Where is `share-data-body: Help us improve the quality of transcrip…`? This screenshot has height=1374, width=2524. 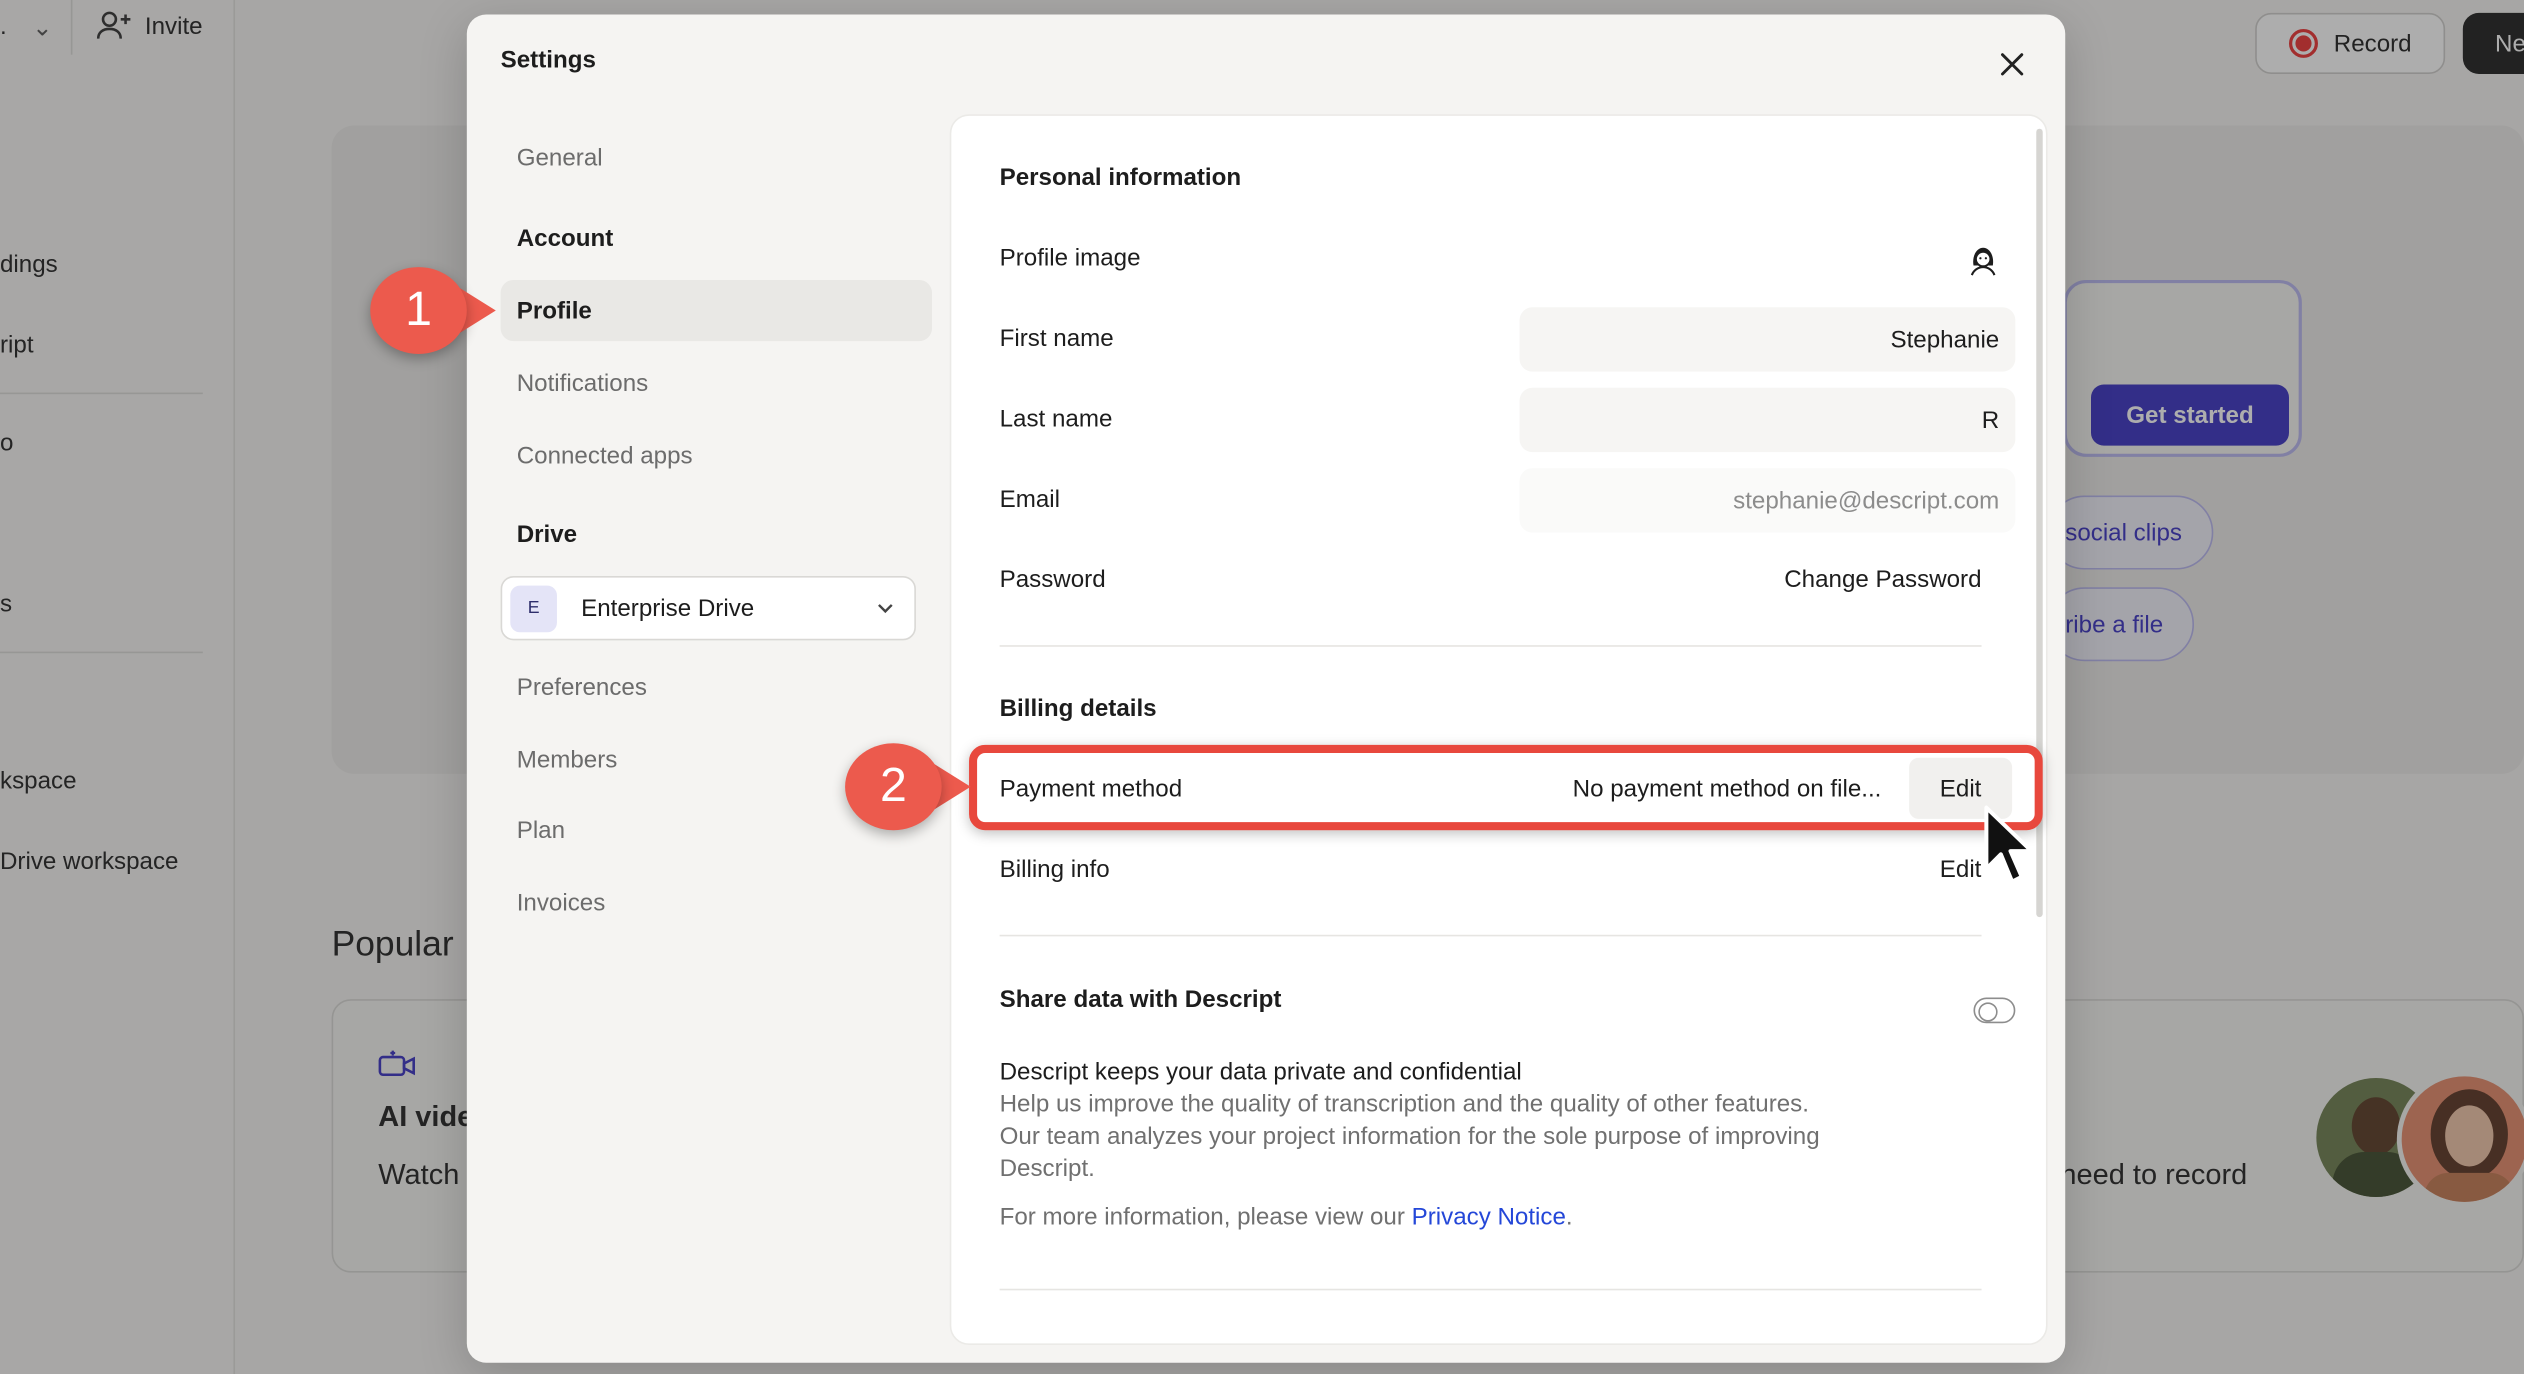
share-data-body: Help us improve the quality of transcrip… is located at coordinates (1409, 1136).